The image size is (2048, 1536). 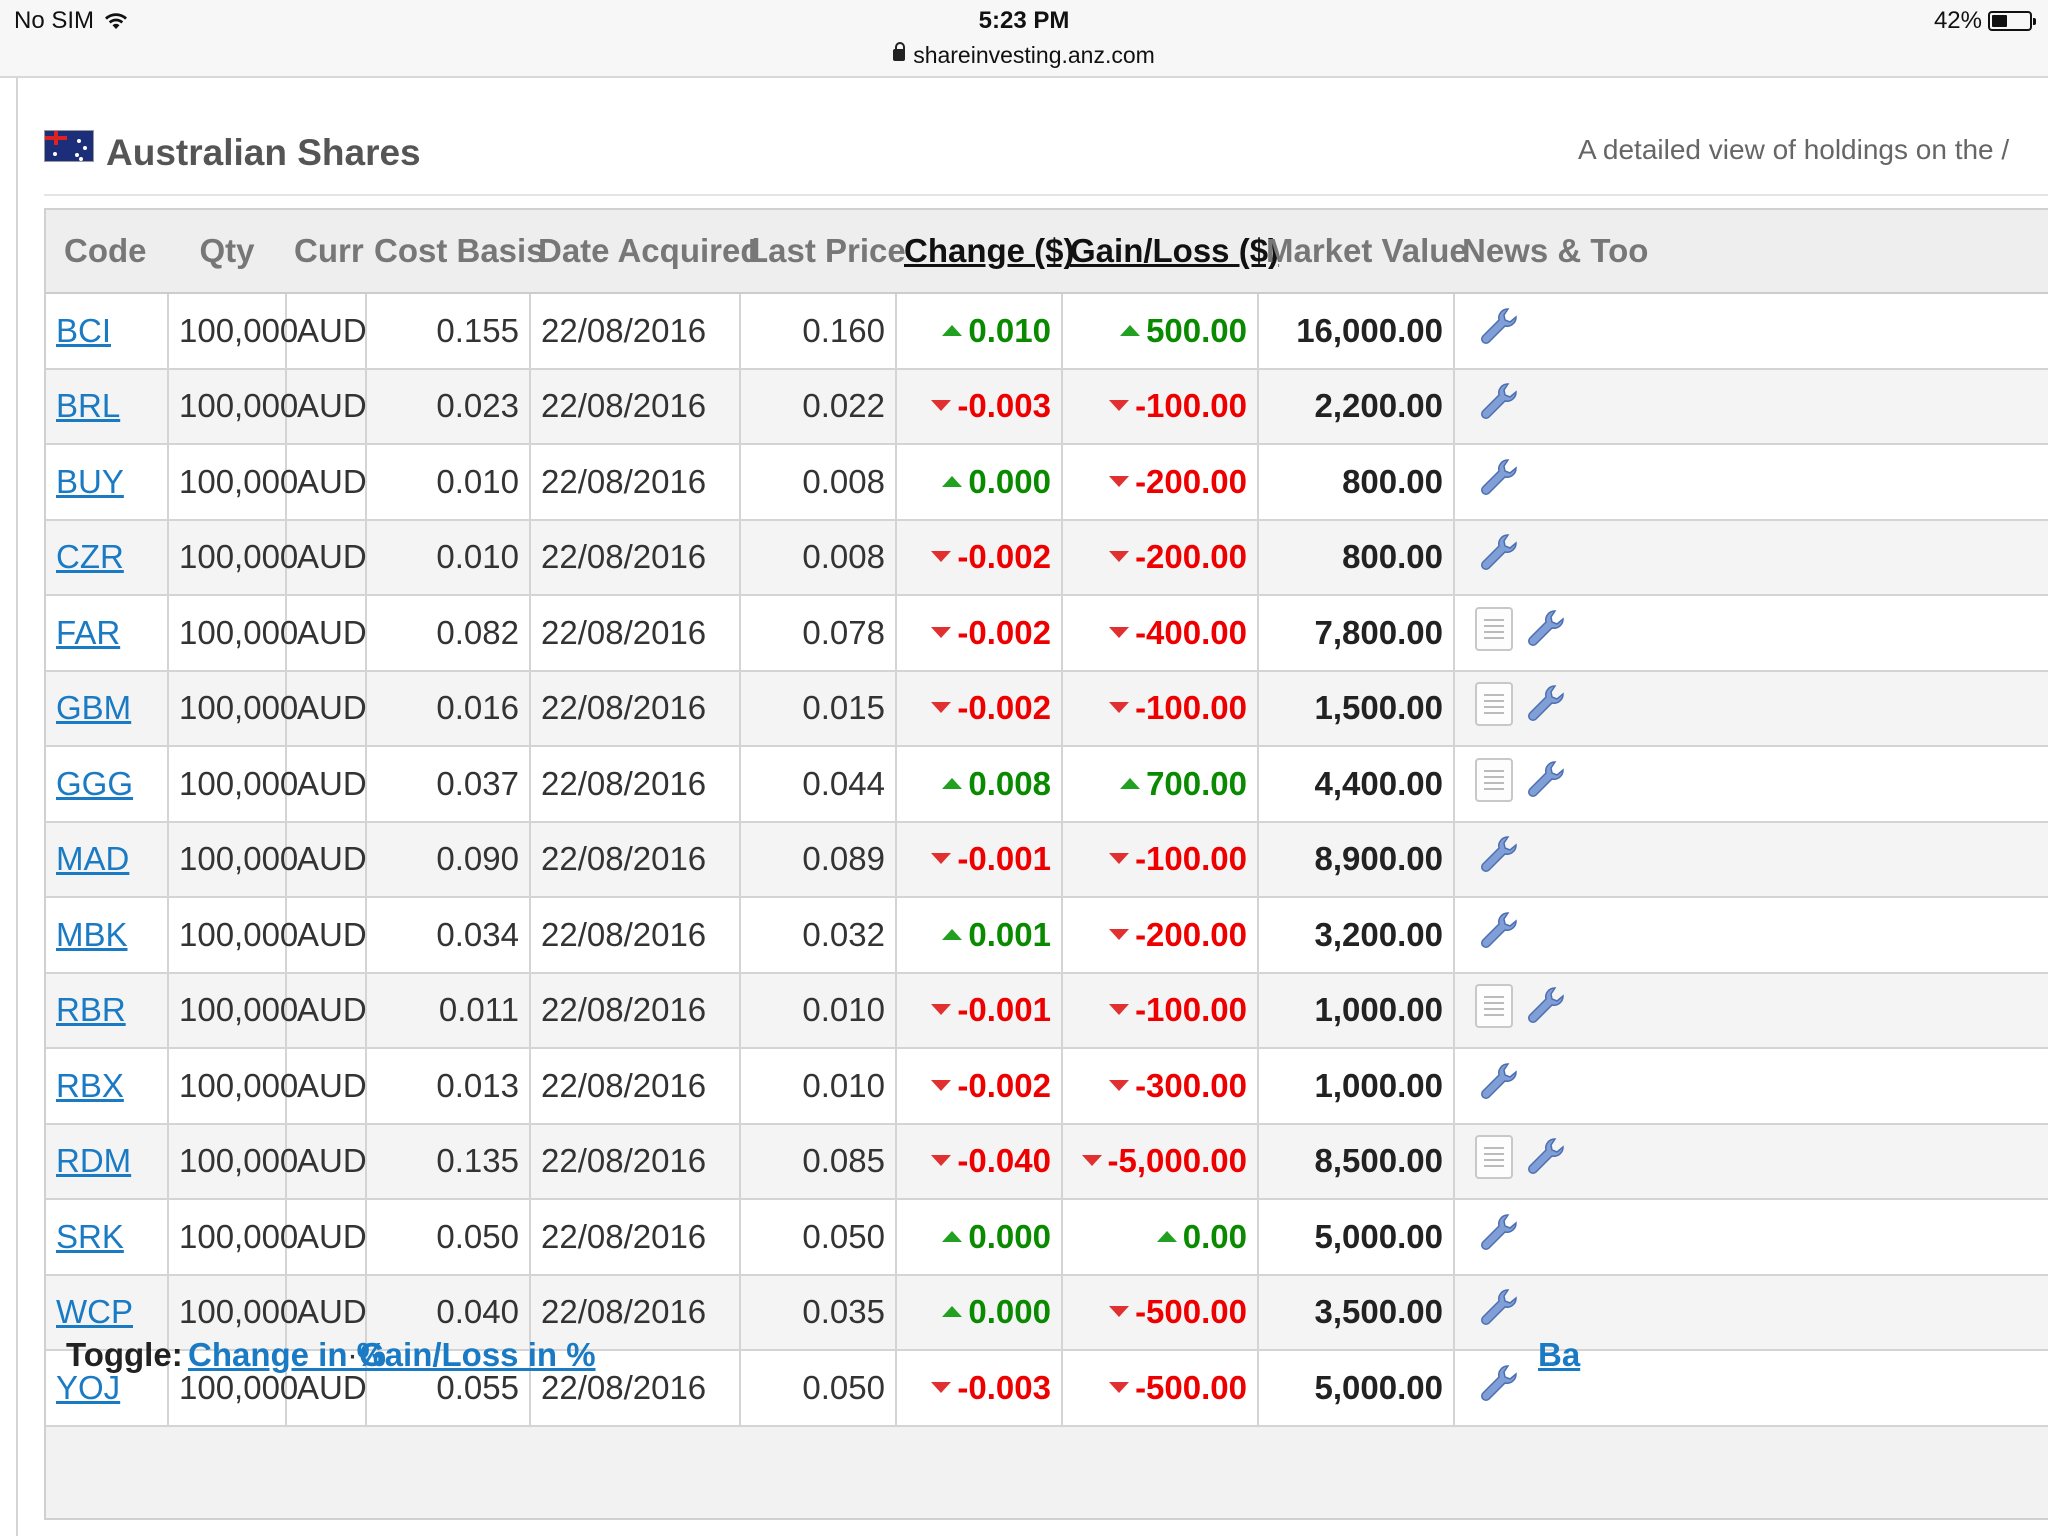 I want to click on gain-loss-value: 0.00, so click(x=1214, y=1236).